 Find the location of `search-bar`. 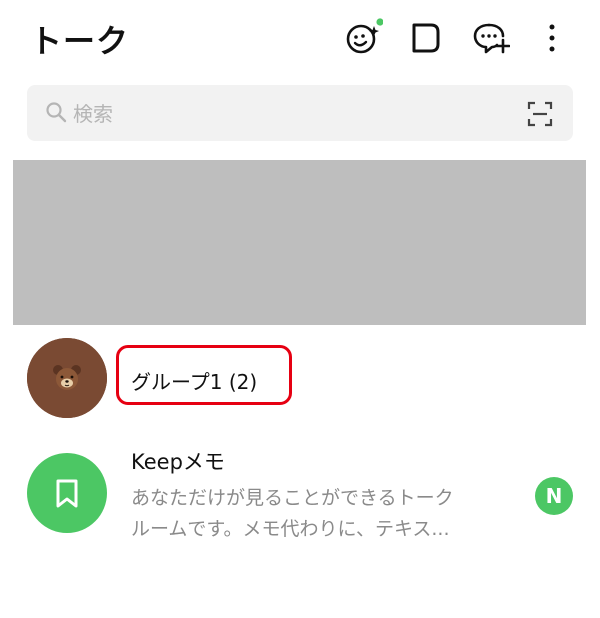

search-bar is located at coordinates (300, 113).